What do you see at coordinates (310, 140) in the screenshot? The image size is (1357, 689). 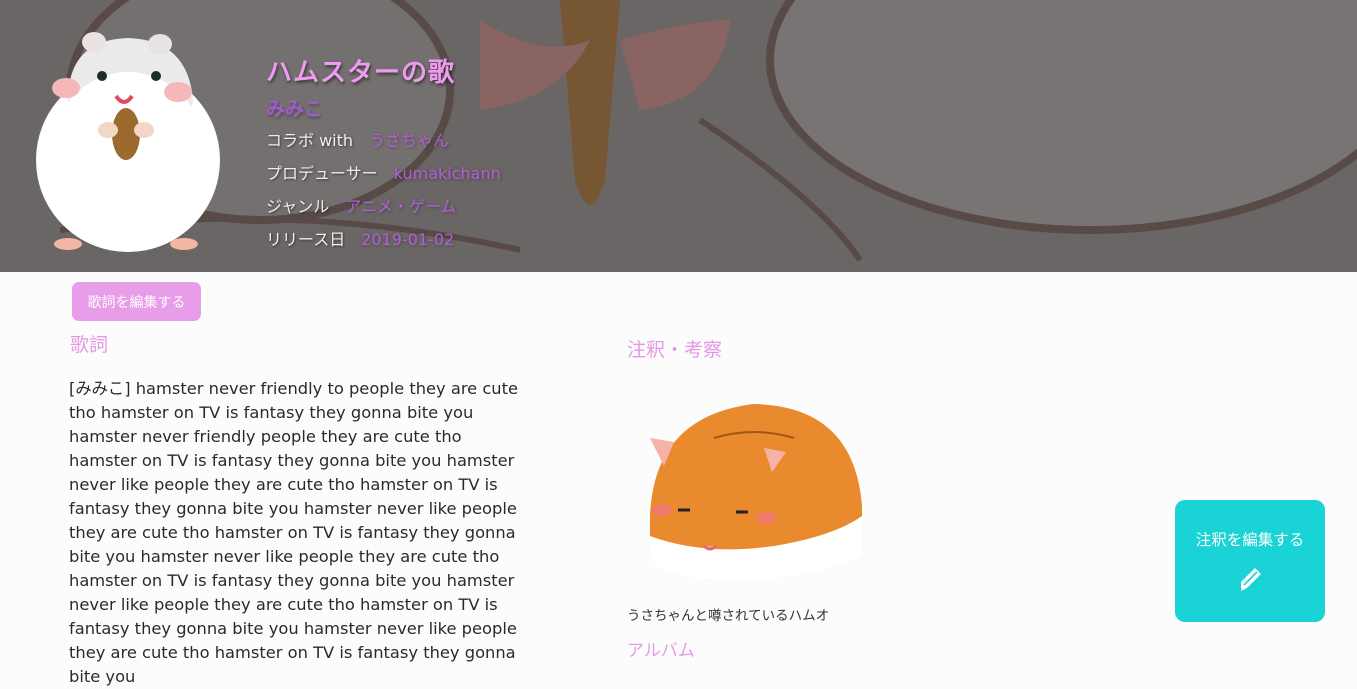 I see `collab-label: コラボ with` at bounding box center [310, 140].